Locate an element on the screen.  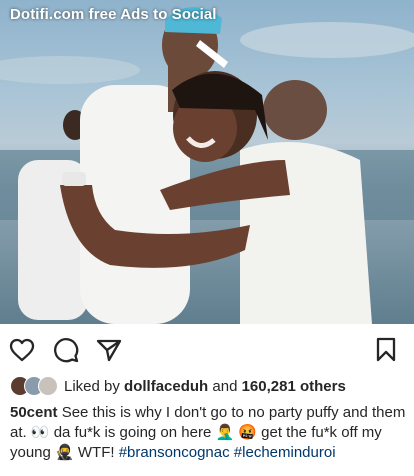
comment-button is located at coordinates (66, 350).